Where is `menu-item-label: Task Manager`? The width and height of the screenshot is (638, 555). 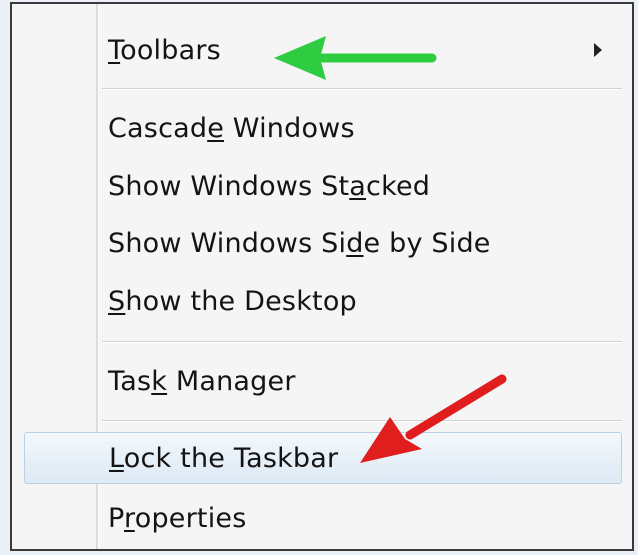
menu-item-label: Task Manager is located at coordinates (202, 381).